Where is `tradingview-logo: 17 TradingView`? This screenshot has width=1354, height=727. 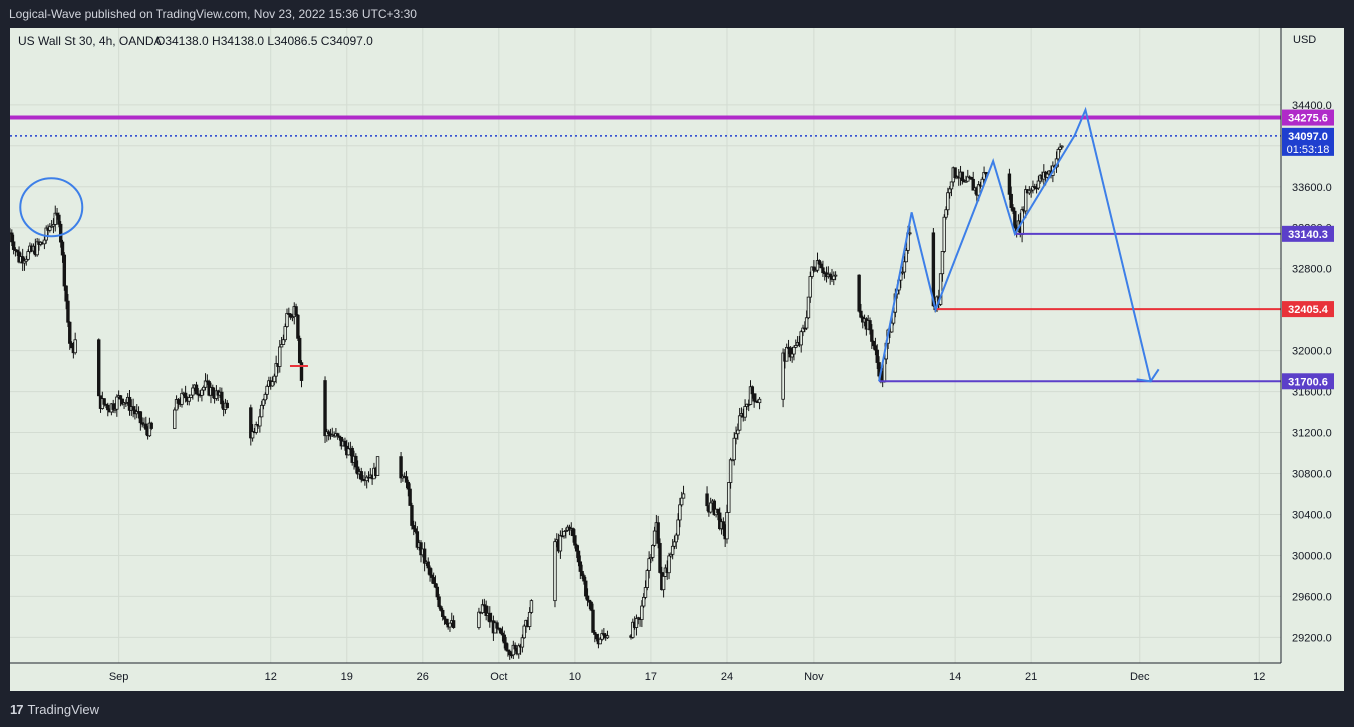 tradingview-logo: 17 TradingView is located at coordinates (54, 709).